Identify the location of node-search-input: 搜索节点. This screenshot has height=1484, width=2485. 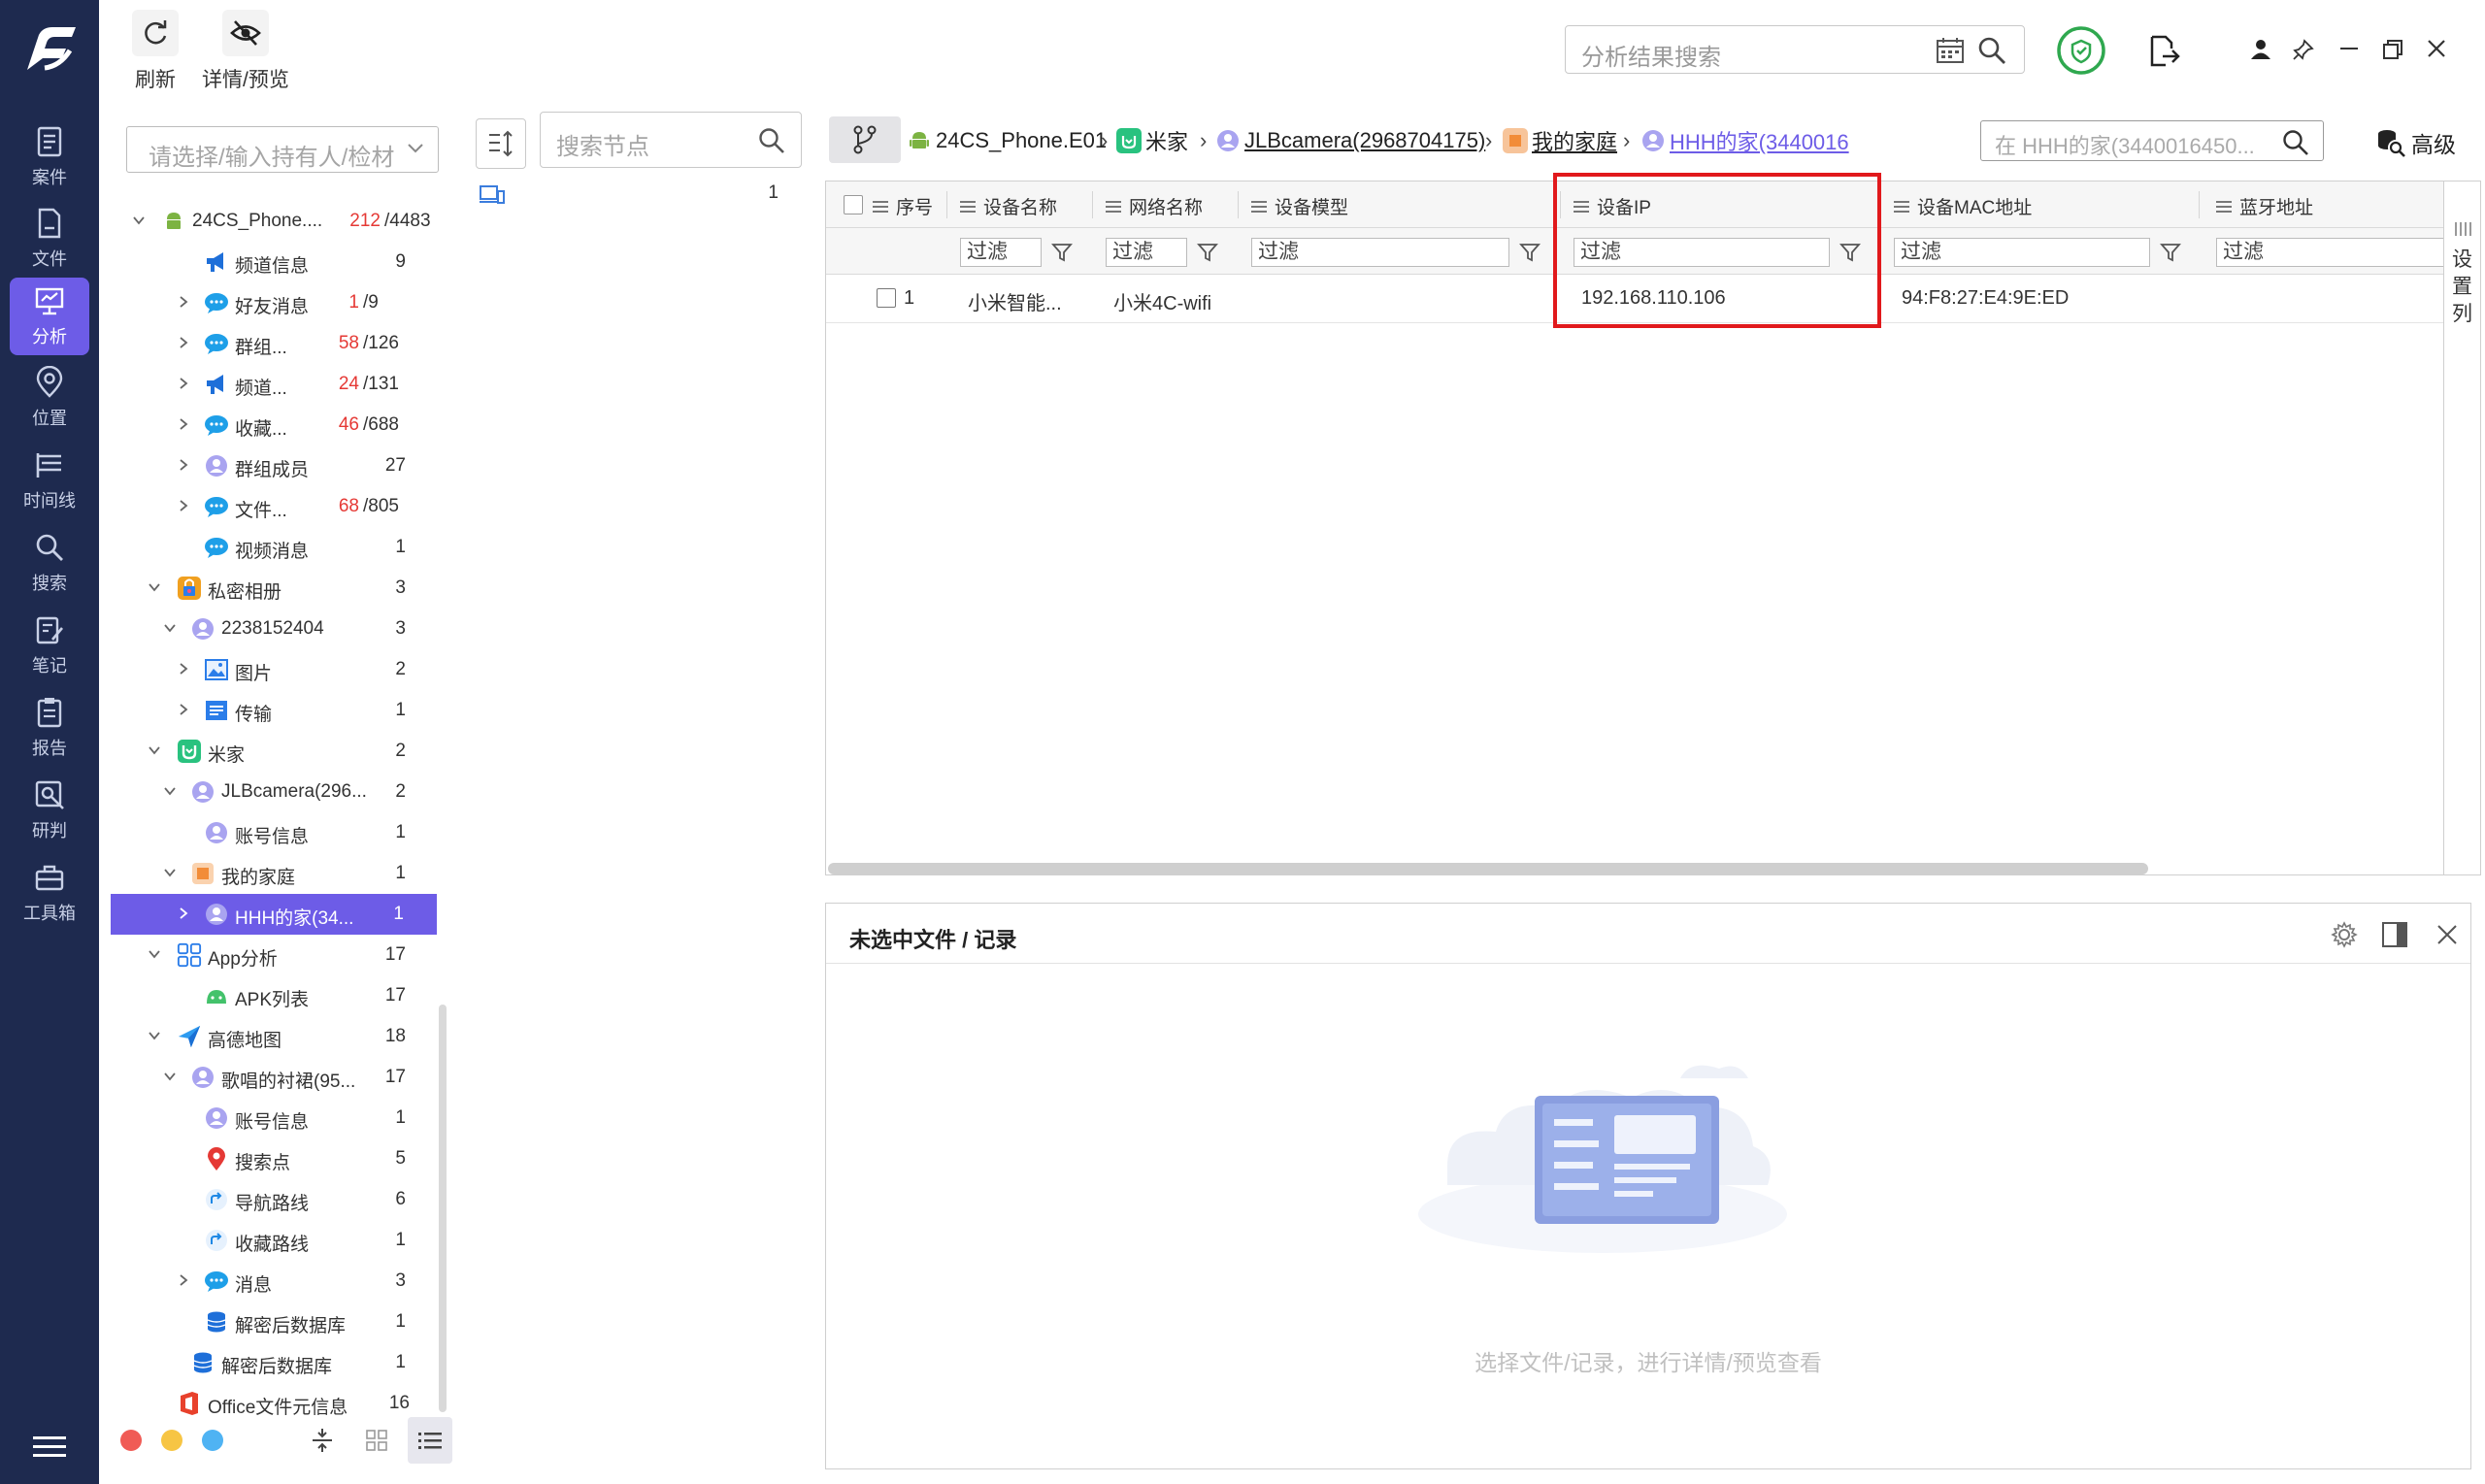
(671, 140).